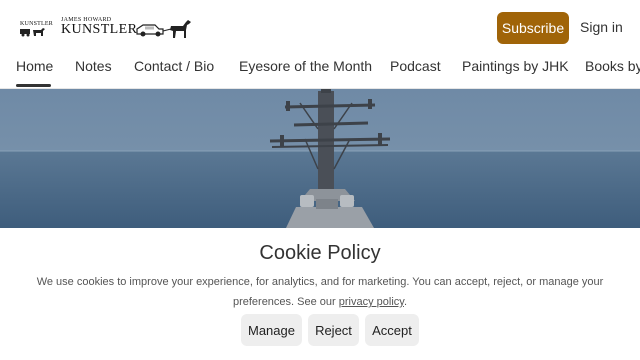 Image resolution: width=640 pixels, height=360 pixels. Describe the element at coordinates (33, 85) in the screenshot. I see `active-tab-indicator` at that location.